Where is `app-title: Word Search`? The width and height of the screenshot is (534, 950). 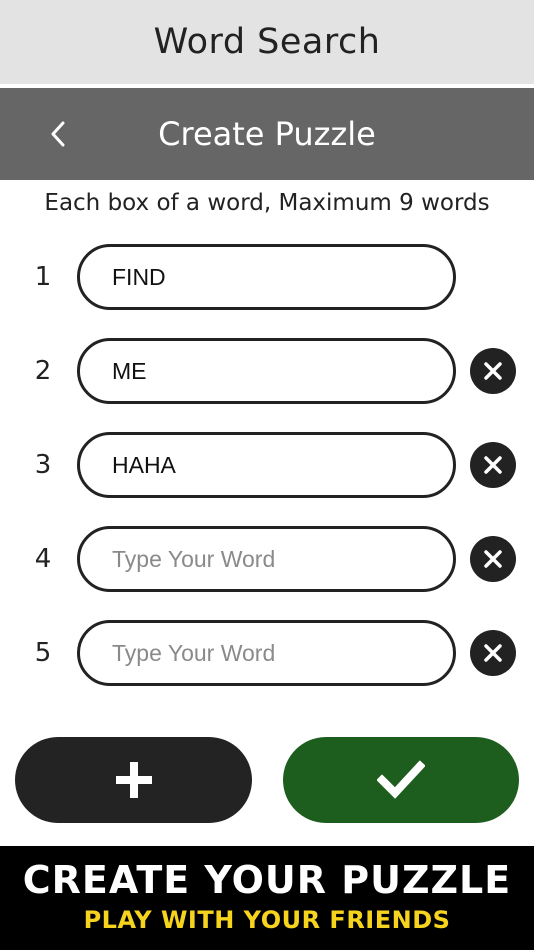
app-title: Word Search is located at coordinates (267, 42).